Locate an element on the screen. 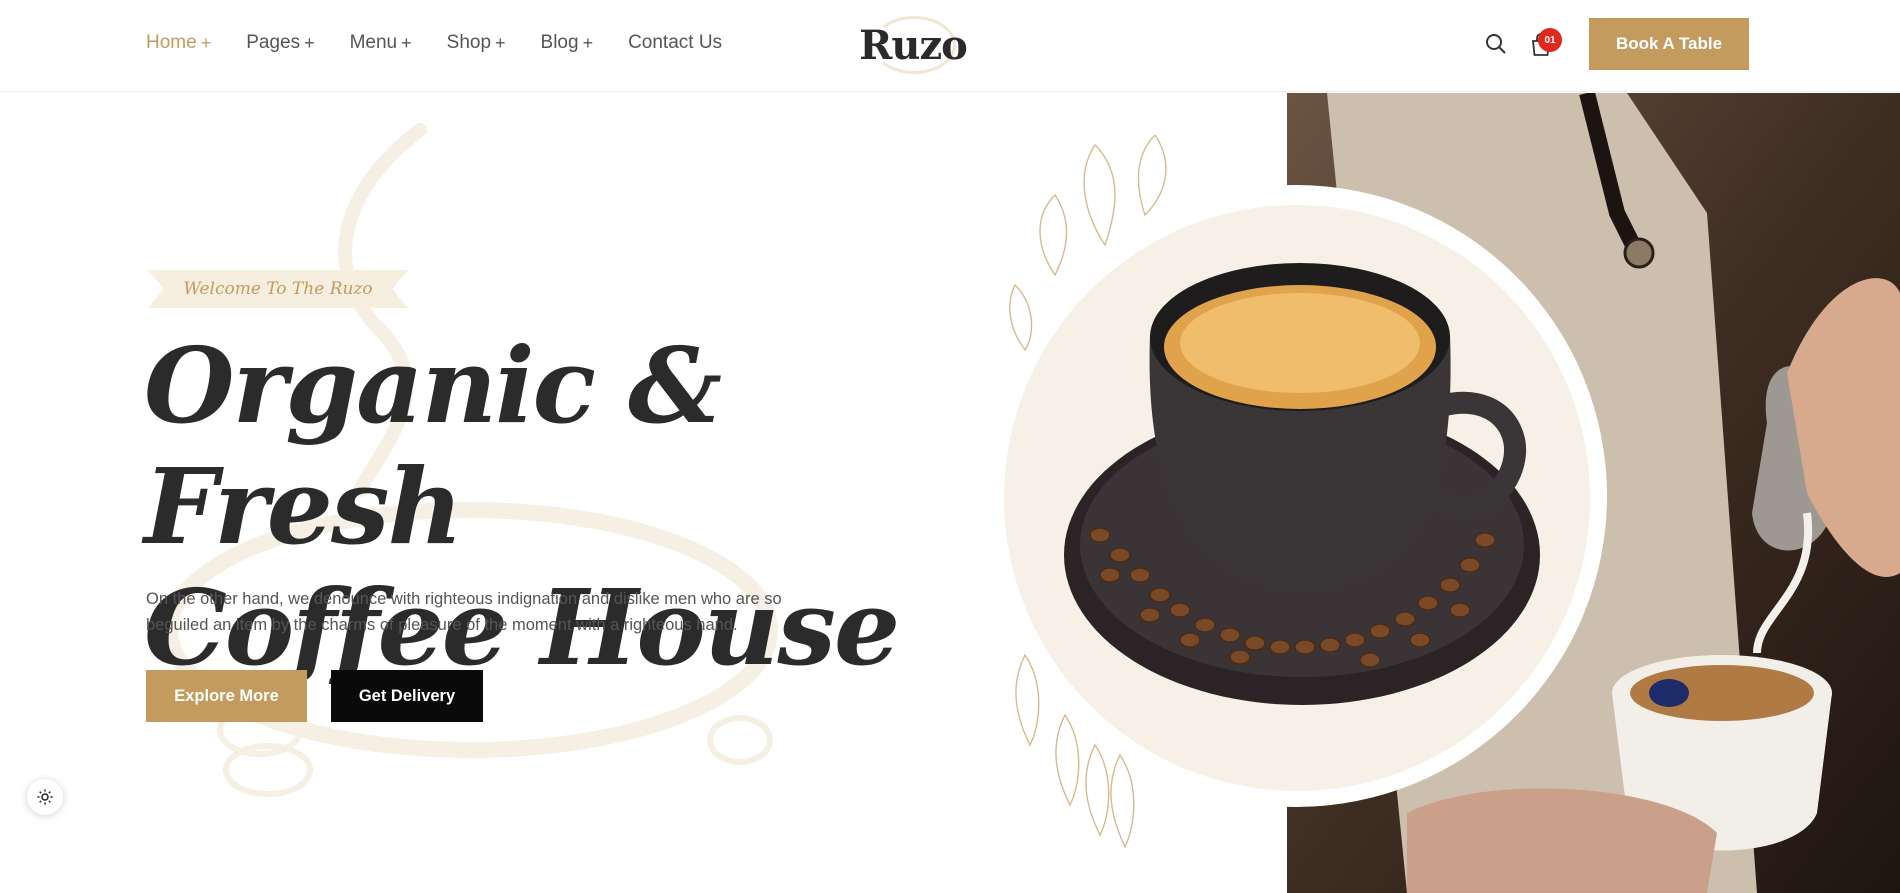 This screenshot has height=893, width=1900. sun-icon is located at coordinates (45, 797).